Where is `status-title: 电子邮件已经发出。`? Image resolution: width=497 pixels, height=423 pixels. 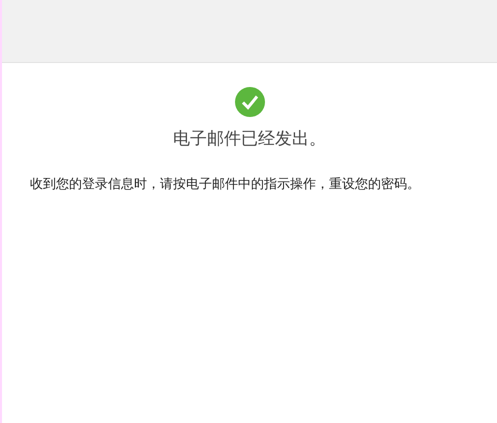 status-title: 电子邮件已经发出。 is located at coordinates (249, 139).